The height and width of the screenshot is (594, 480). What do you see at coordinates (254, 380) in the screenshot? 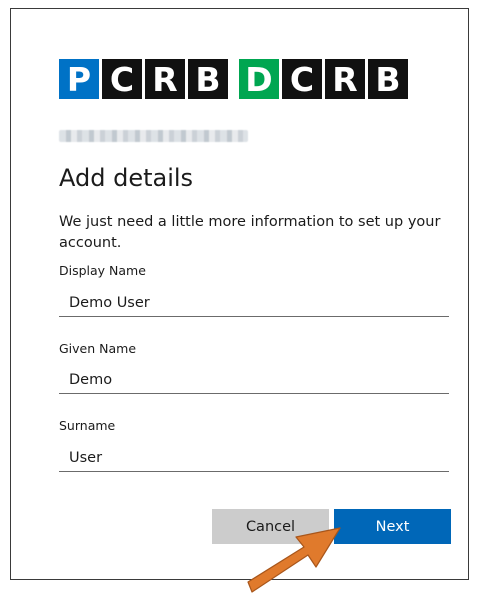
I see `given-name-field` at bounding box center [254, 380].